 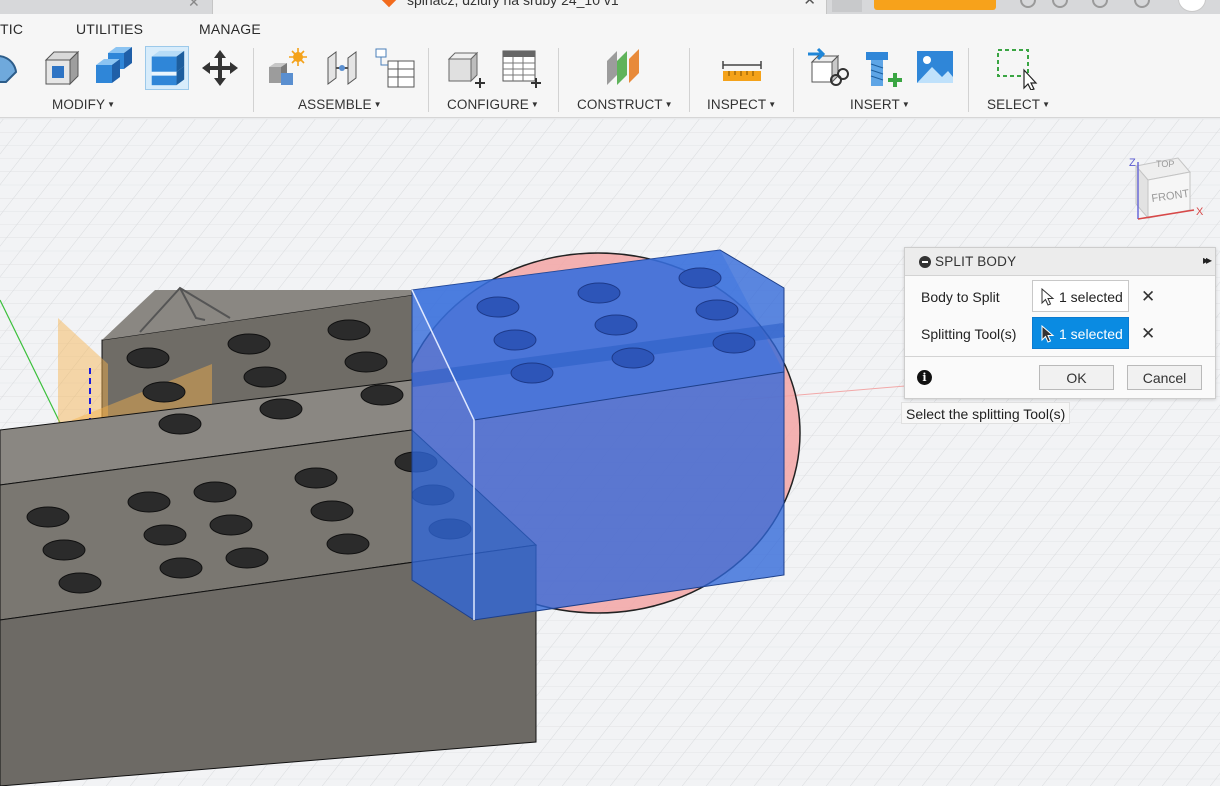 What do you see at coordinates (925, 262) in the screenshot?
I see `collapse-icon` at bounding box center [925, 262].